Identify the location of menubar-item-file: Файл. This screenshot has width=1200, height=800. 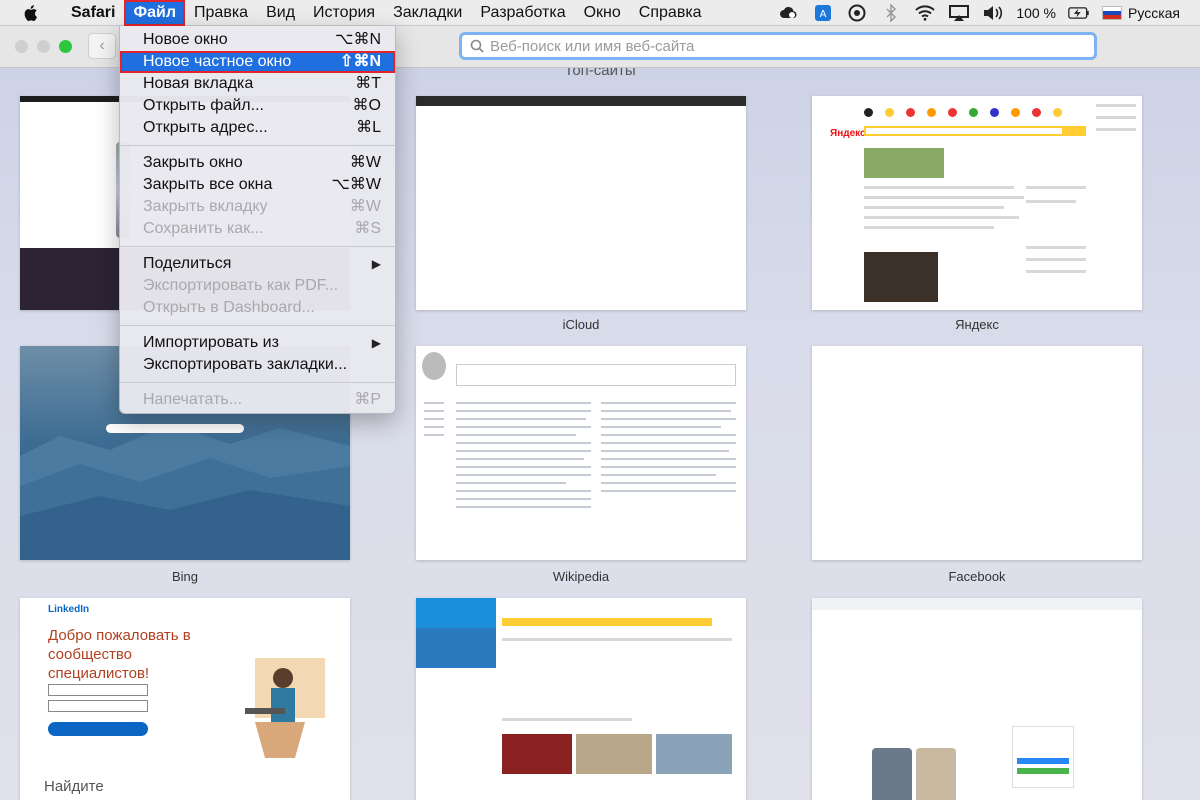
(155, 13).